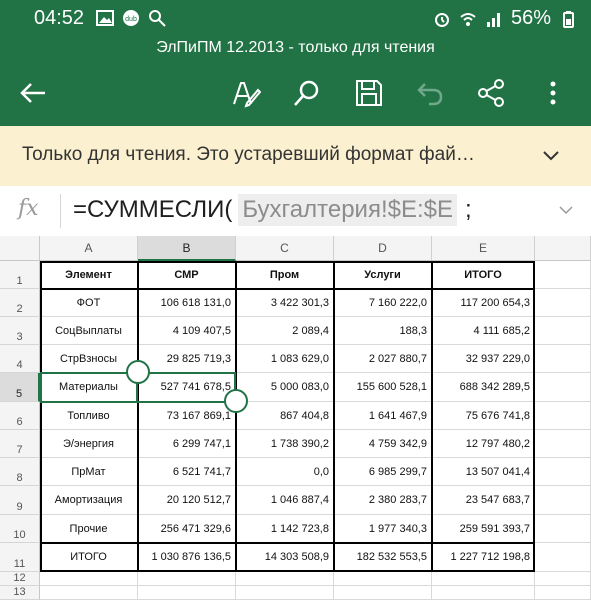 The height and width of the screenshot is (600, 591). What do you see at coordinates (491, 93) in the screenshot?
I see `share-button` at bounding box center [491, 93].